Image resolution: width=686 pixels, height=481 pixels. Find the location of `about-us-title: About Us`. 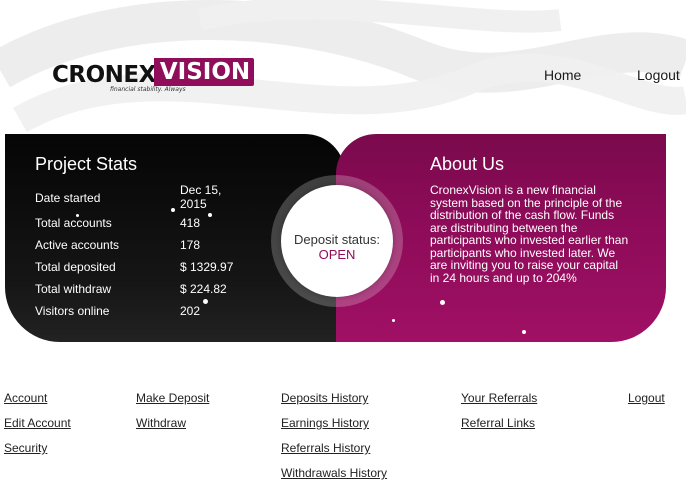

about-us-title: About Us is located at coordinates (467, 164).